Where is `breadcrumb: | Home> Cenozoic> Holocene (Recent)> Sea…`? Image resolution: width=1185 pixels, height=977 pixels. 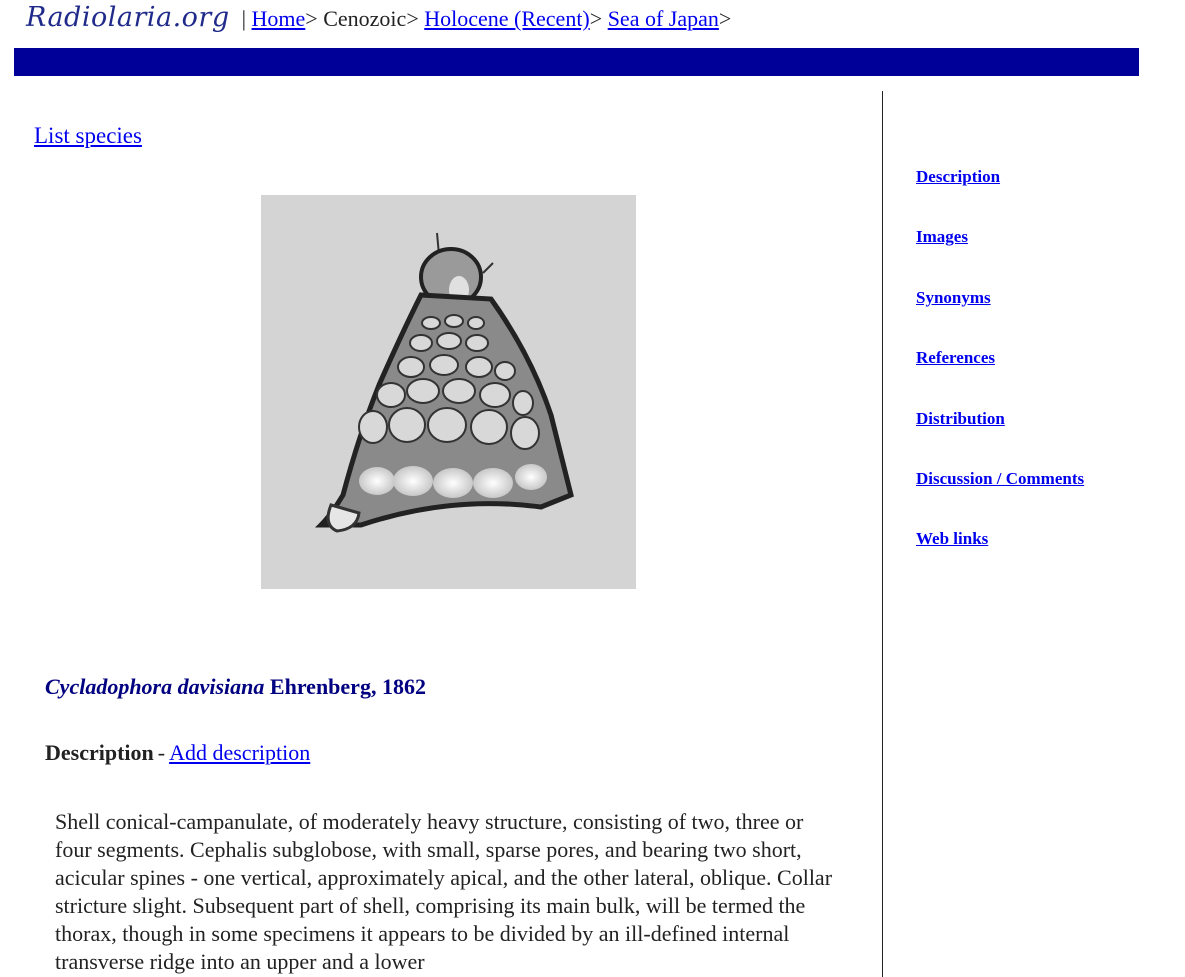
breadcrumb: | Home> Cenozoic> Holocene (Recent)> Sea… is located at coordinates (487, 19).